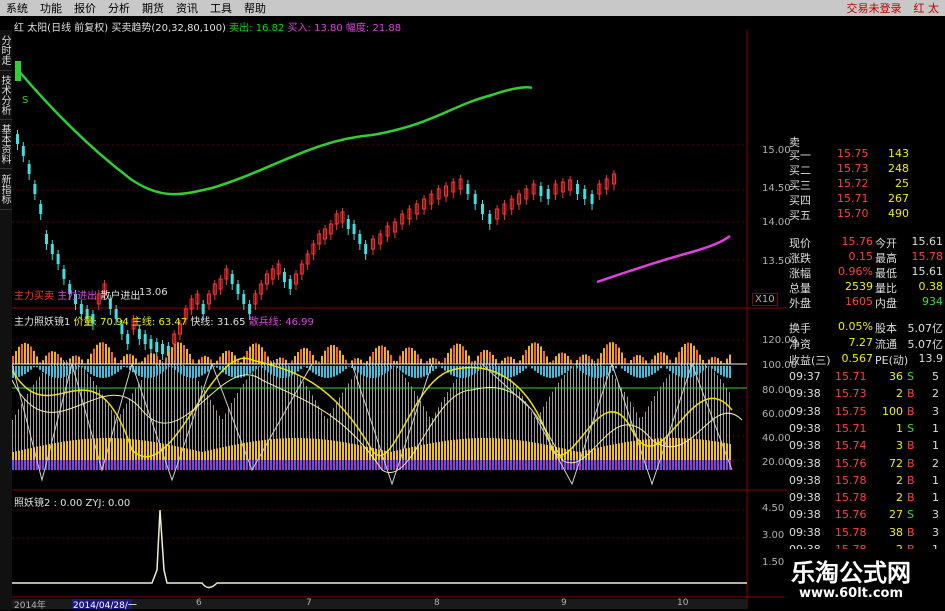  I want to click on book-volume: 490, so click(893, 213).